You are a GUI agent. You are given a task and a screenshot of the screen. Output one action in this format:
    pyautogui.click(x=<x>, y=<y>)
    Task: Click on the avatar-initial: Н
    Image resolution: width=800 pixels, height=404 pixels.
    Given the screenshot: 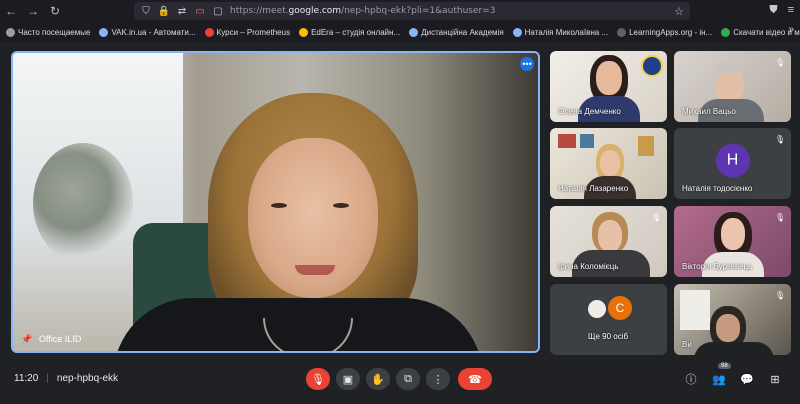 What is the action you would take?
    pyautogui.click(x=732, y=160)
    